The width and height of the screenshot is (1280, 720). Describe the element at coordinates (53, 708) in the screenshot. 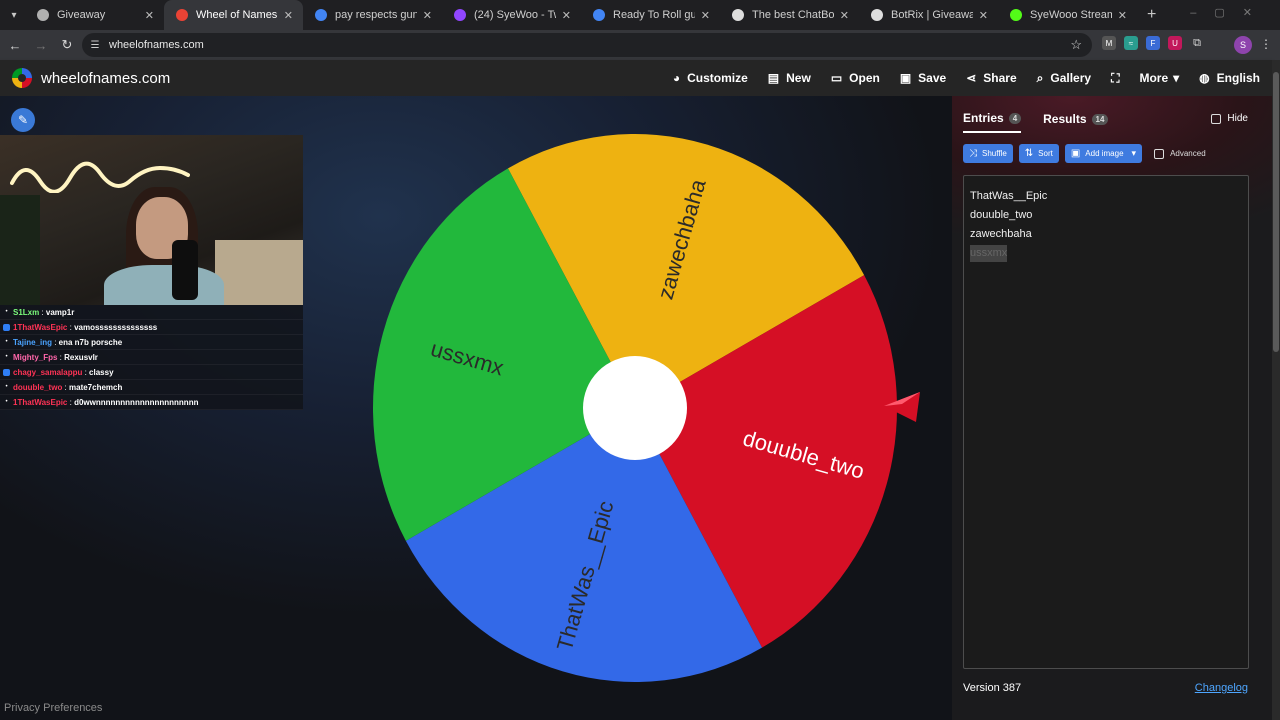

I see `privacy-preferences-link: Privacy Preferences` at that location.